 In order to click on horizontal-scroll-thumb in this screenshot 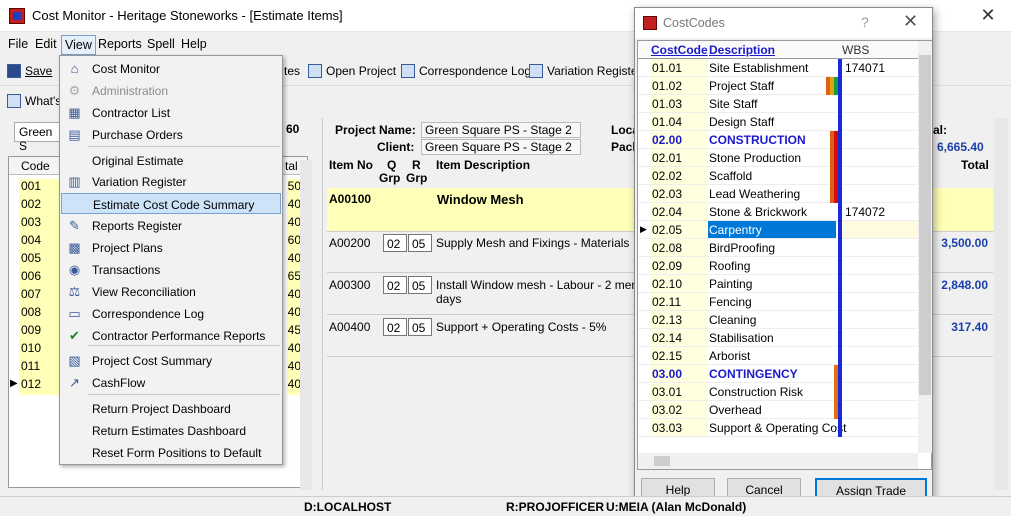, I will do `click(662, 461)`.